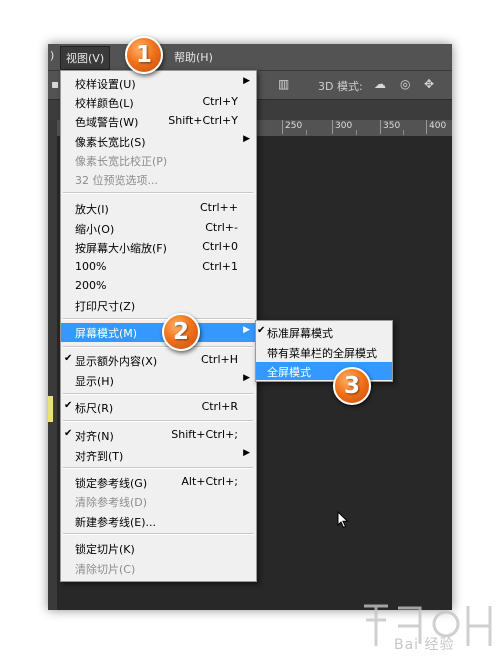  What do you see at coordinates (144, 55) in the screenshot?
I see `step-badge-1: 1` at bounding box center [144, 55].